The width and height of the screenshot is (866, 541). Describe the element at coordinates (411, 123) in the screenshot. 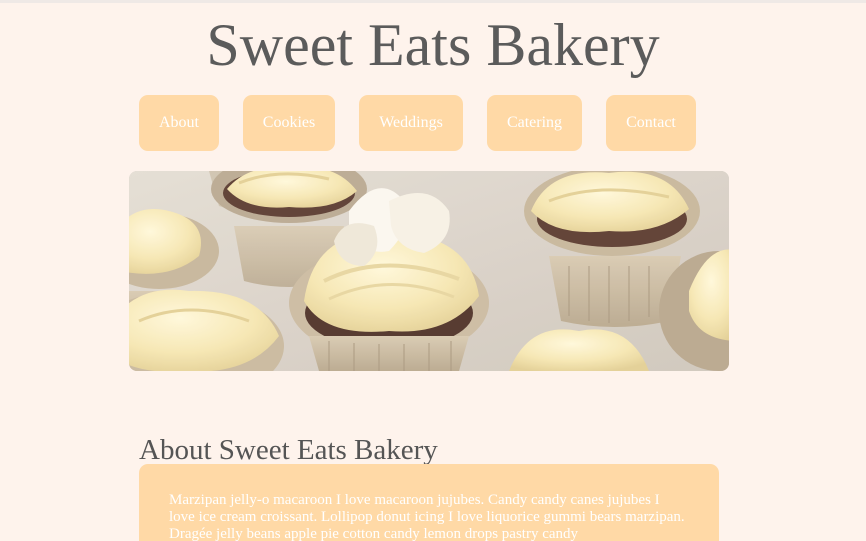

I see `nav-weddings-button: Weddings` at that location.